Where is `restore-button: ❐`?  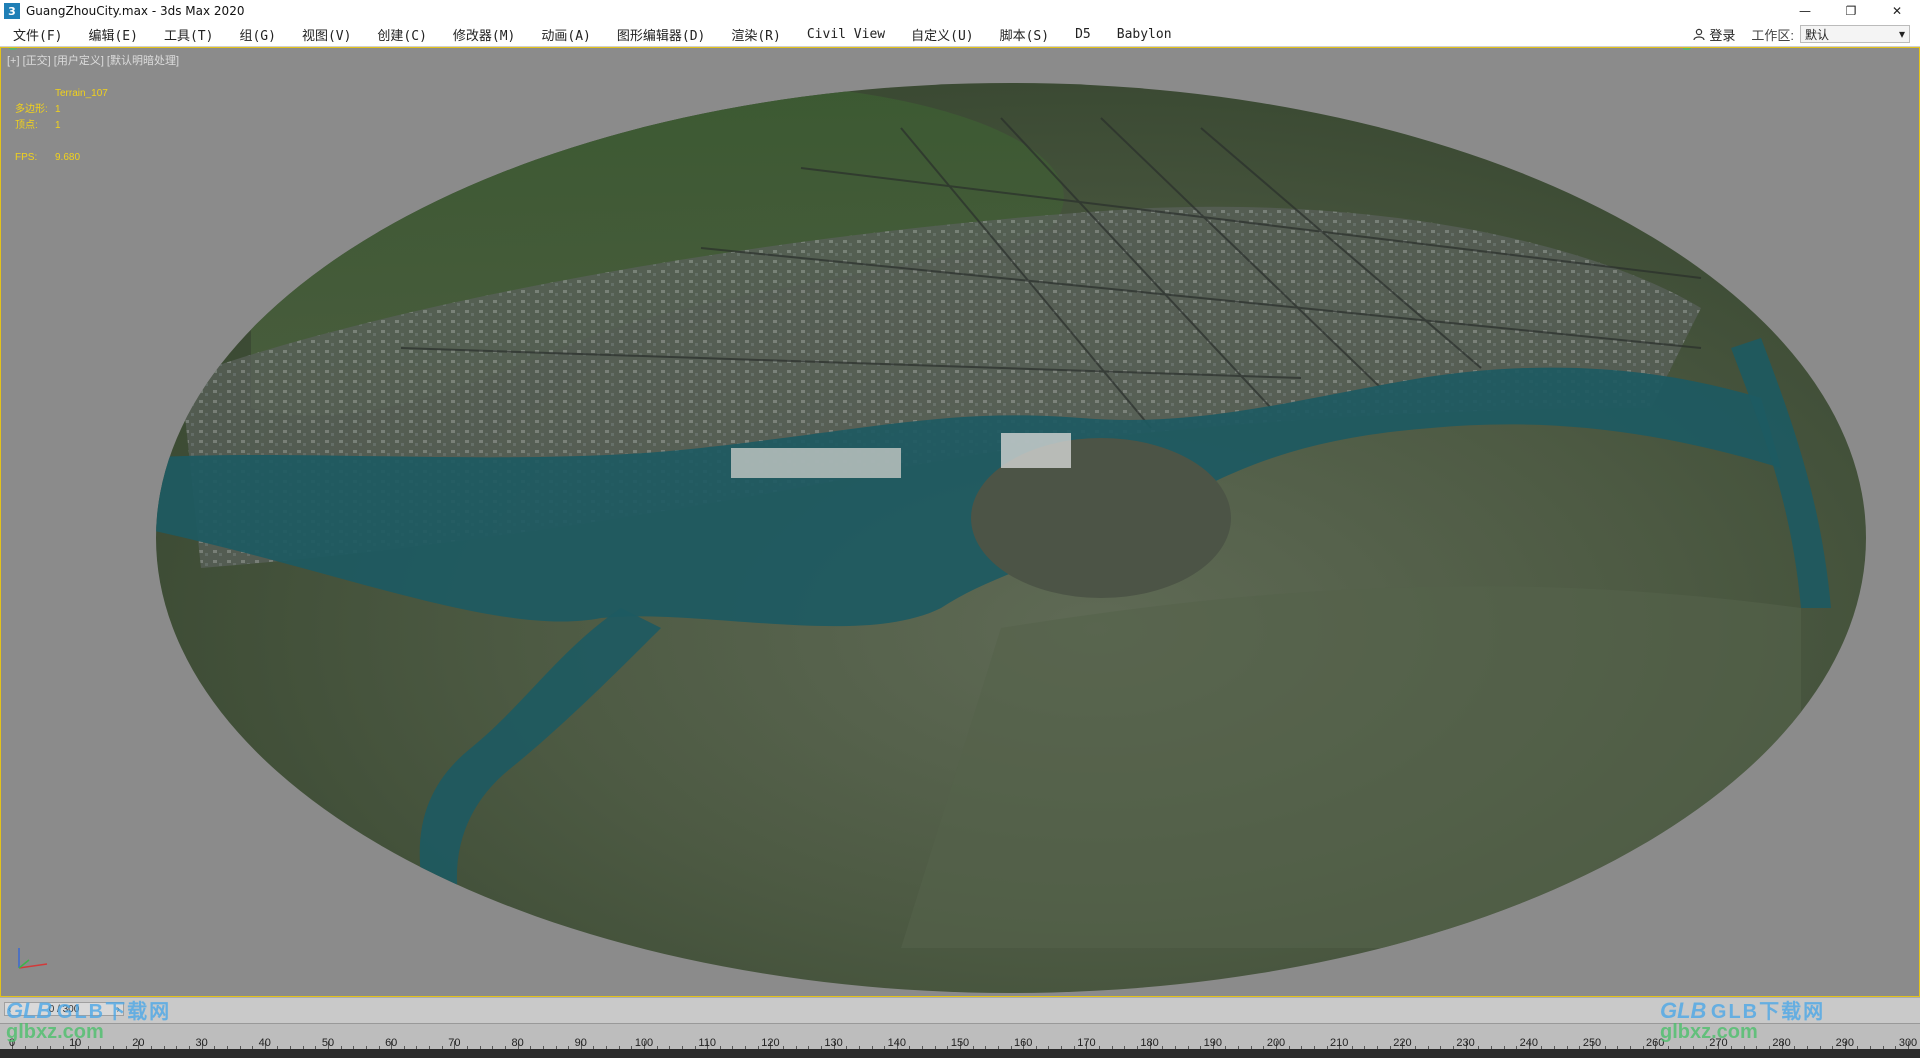
restore-button: ❐ is located at coordinates (1851, 11).